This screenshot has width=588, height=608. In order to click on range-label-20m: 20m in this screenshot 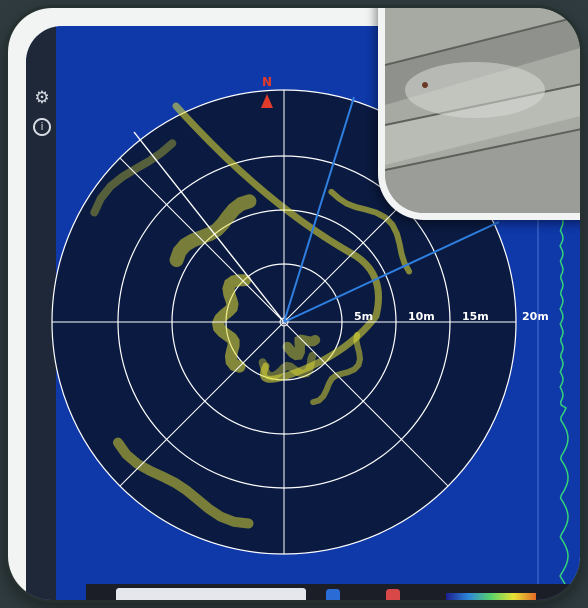, I will do `click(535, 316)`.